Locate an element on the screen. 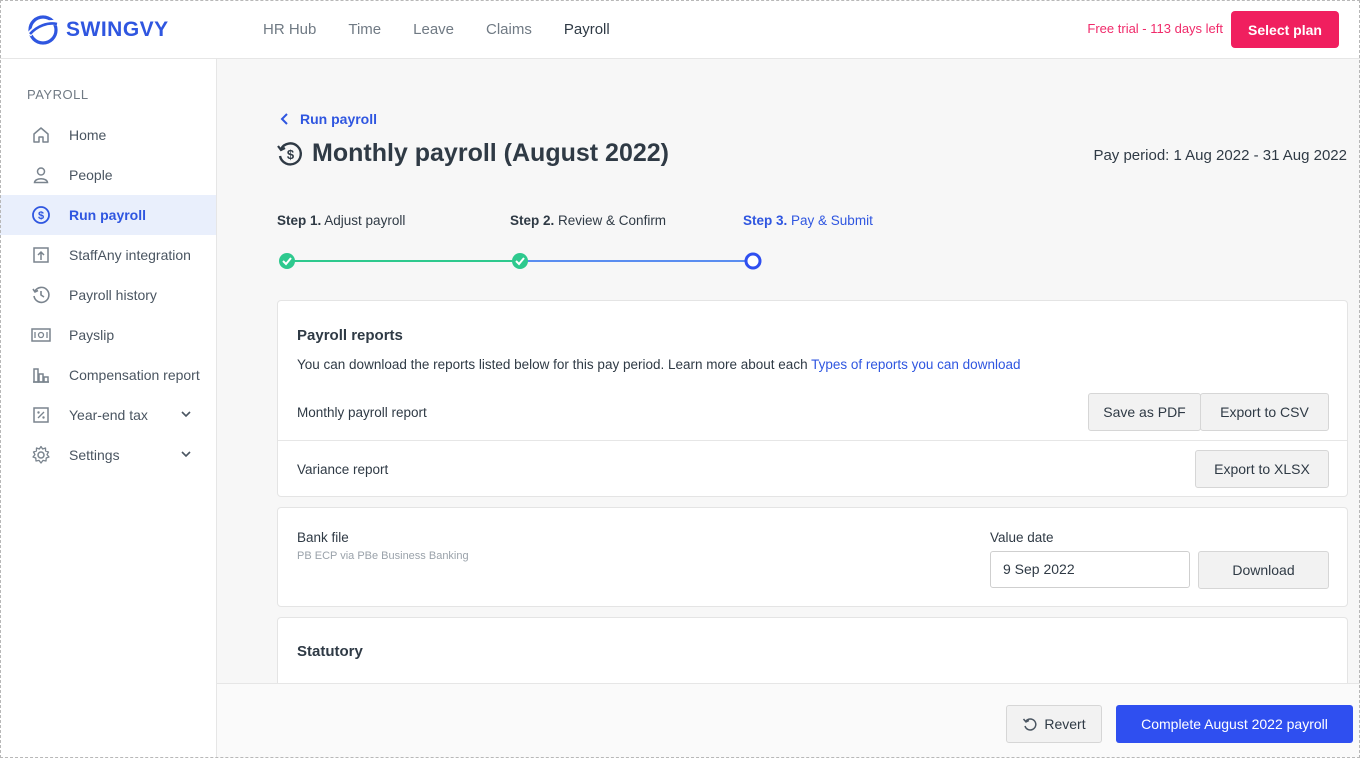 The image size is (1360, 758). sidebar-item-label: Year-end tax is located at coordinates (108, 415).